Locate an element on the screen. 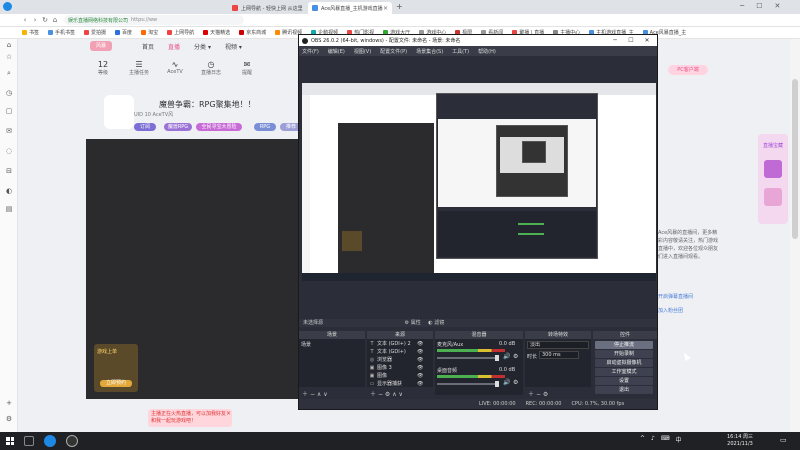  anchor-avatar is located at coordinates (119, 112).